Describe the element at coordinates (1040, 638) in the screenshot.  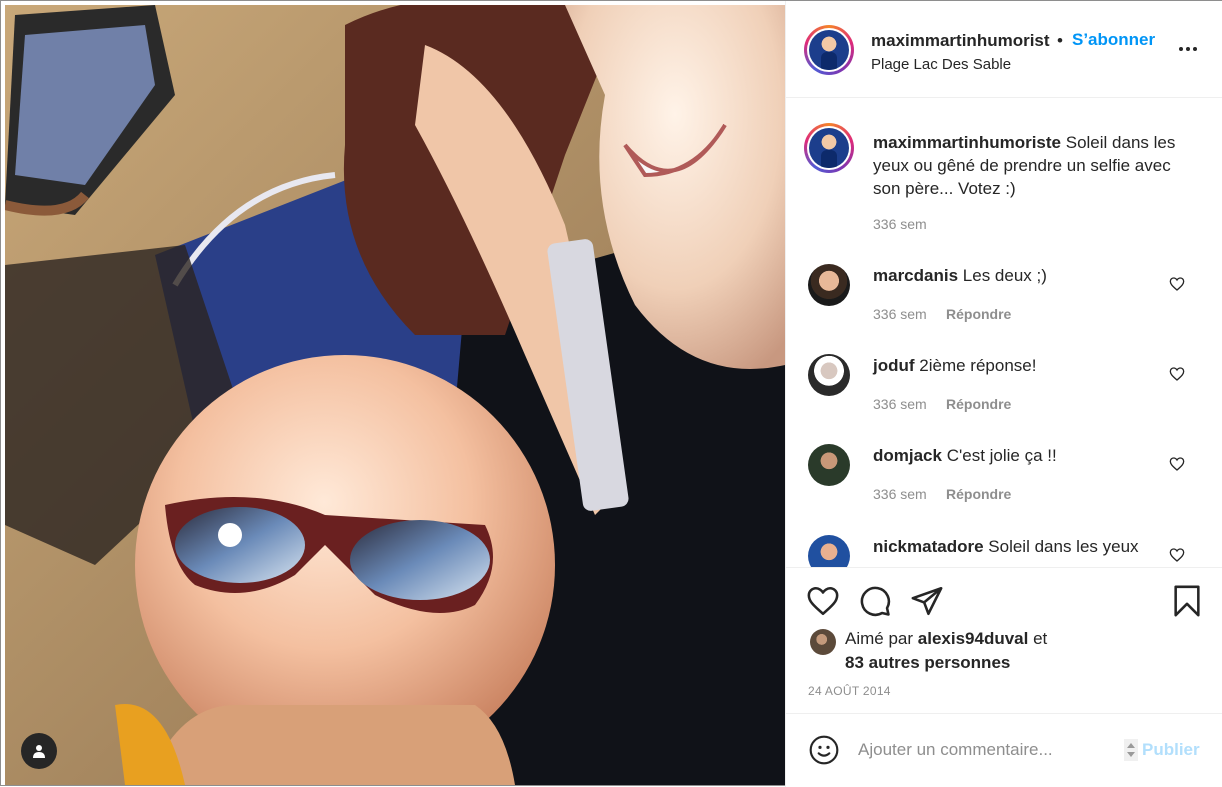
I see `likes-conjunction: et` at that location.